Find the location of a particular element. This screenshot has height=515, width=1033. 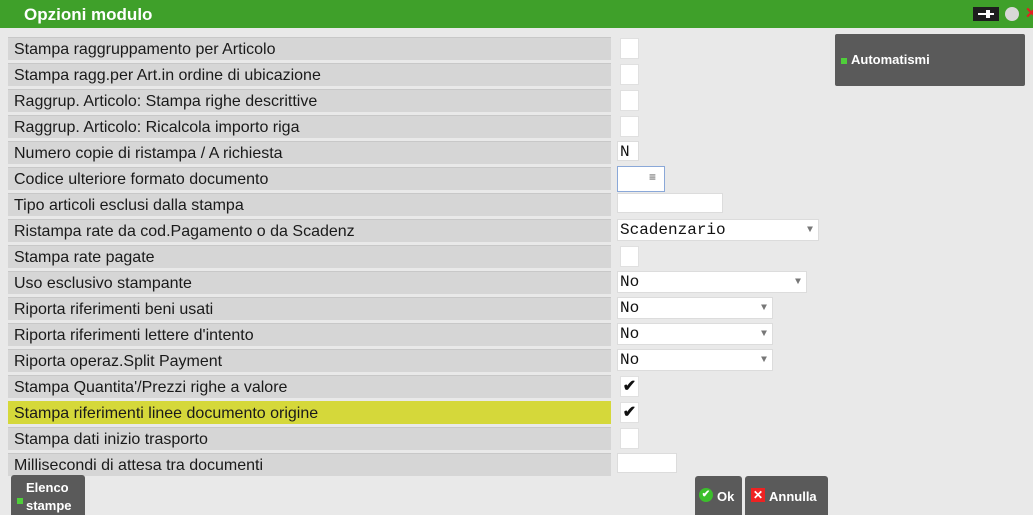

row-stampa-raggruppamento: Stampa raggruppamento per Articolo is located at coordinates (417, 48).